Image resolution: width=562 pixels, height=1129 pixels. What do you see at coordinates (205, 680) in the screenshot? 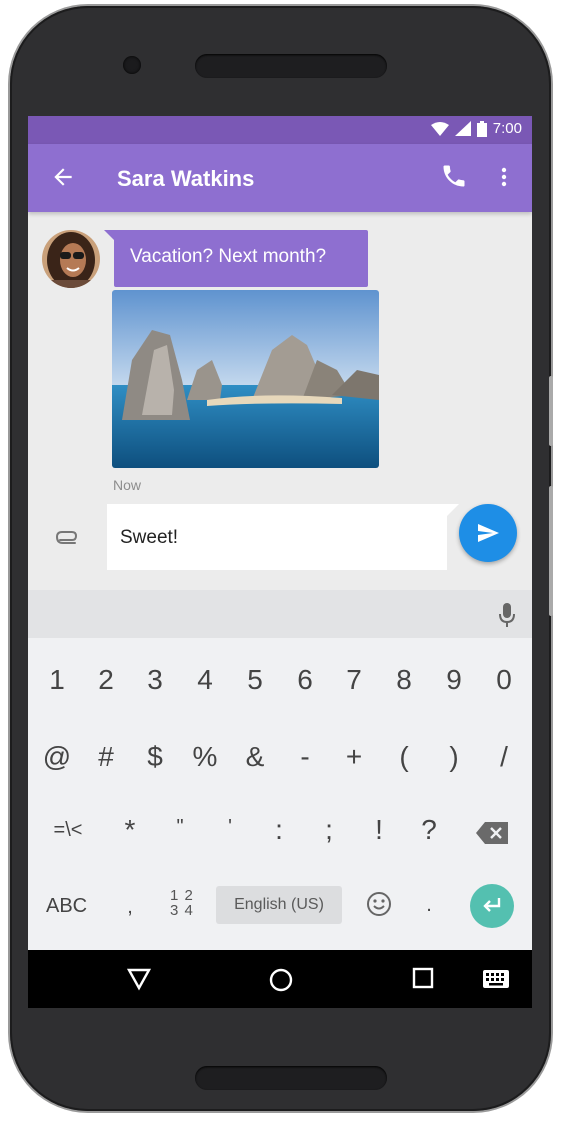
I see `key: 4` at bounding box center [205, 680].